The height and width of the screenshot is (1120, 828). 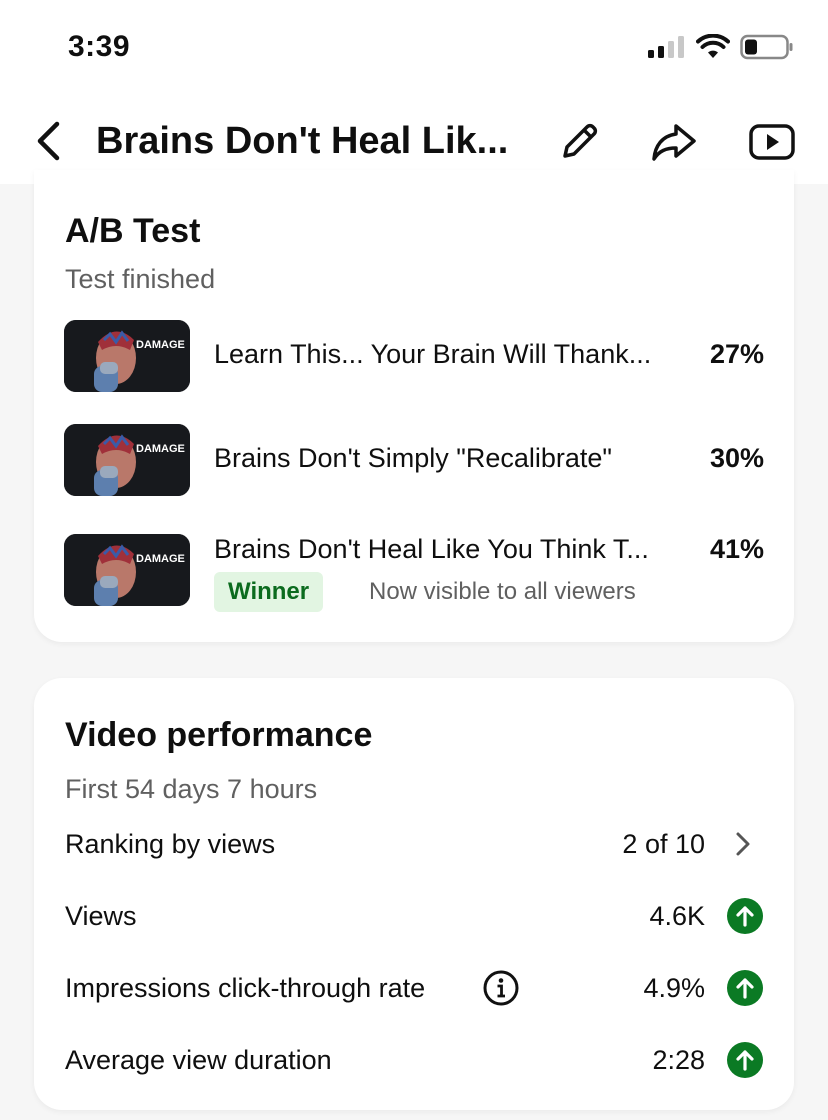 I want to click on metric-row-views: Views 4.6K, so click(x=415, y=916).